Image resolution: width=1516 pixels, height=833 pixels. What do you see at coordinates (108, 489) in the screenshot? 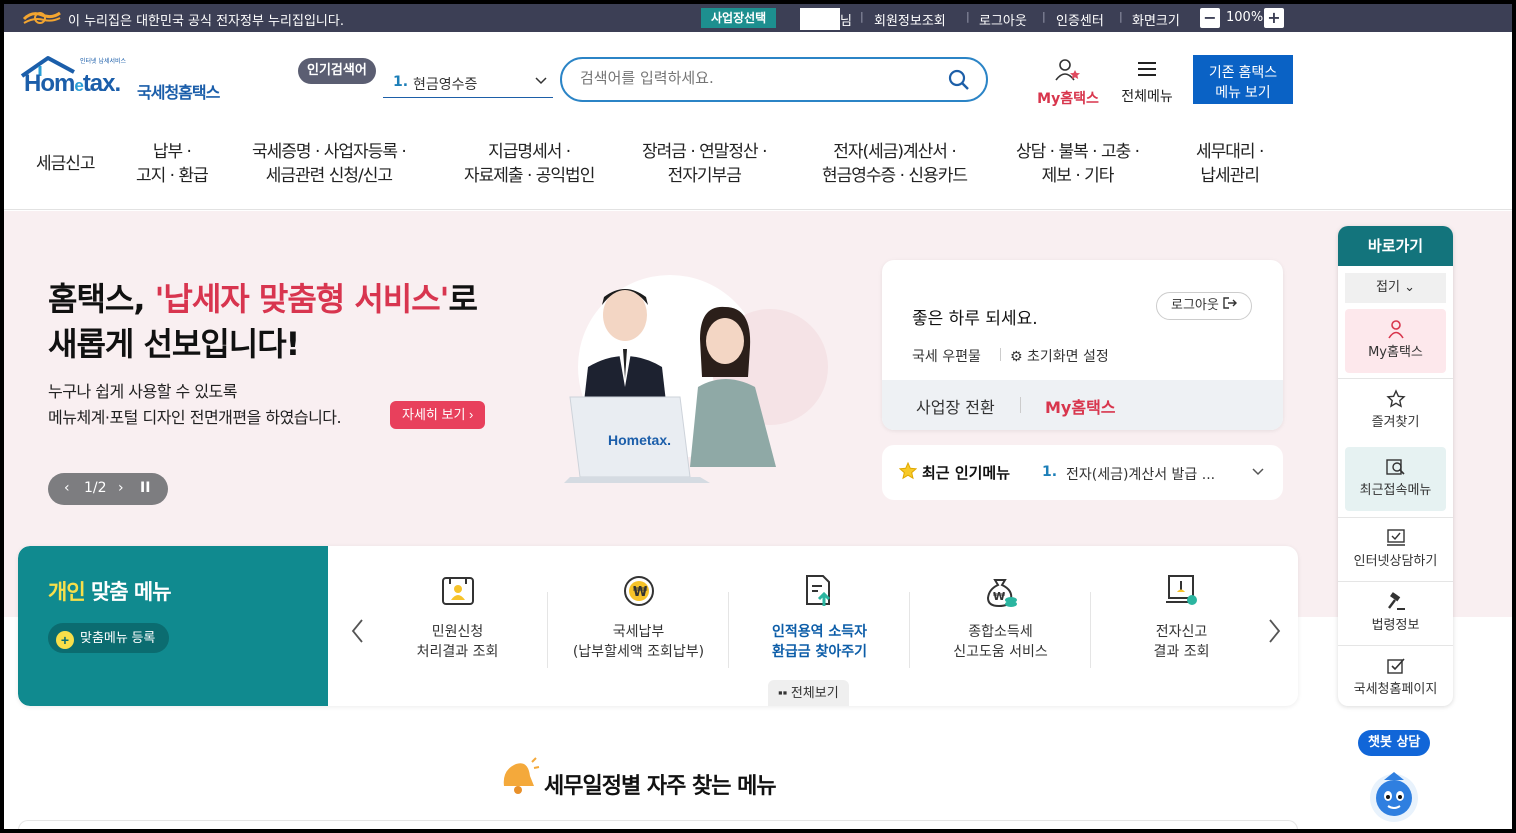
I see `hero-slide-pager: ‹ 1/2 › II` at bounding box center [108, 489].